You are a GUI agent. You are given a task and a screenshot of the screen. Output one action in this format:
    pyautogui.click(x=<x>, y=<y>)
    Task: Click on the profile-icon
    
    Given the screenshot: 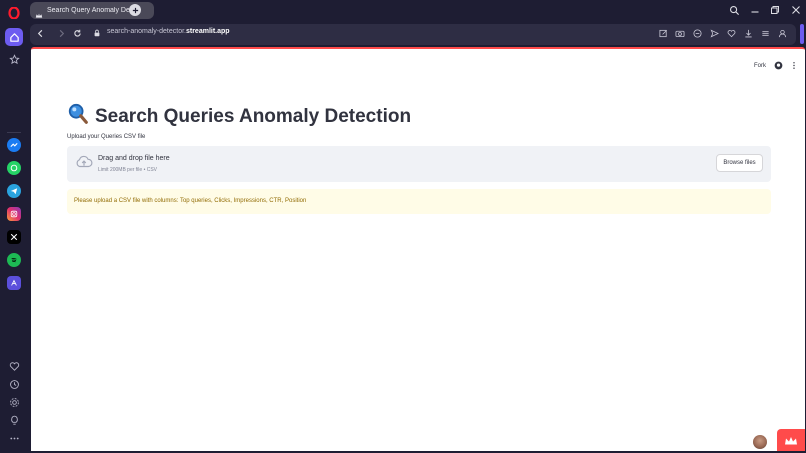 What is the action you would take?
    pyautogui.click(x=782, y=33)
    